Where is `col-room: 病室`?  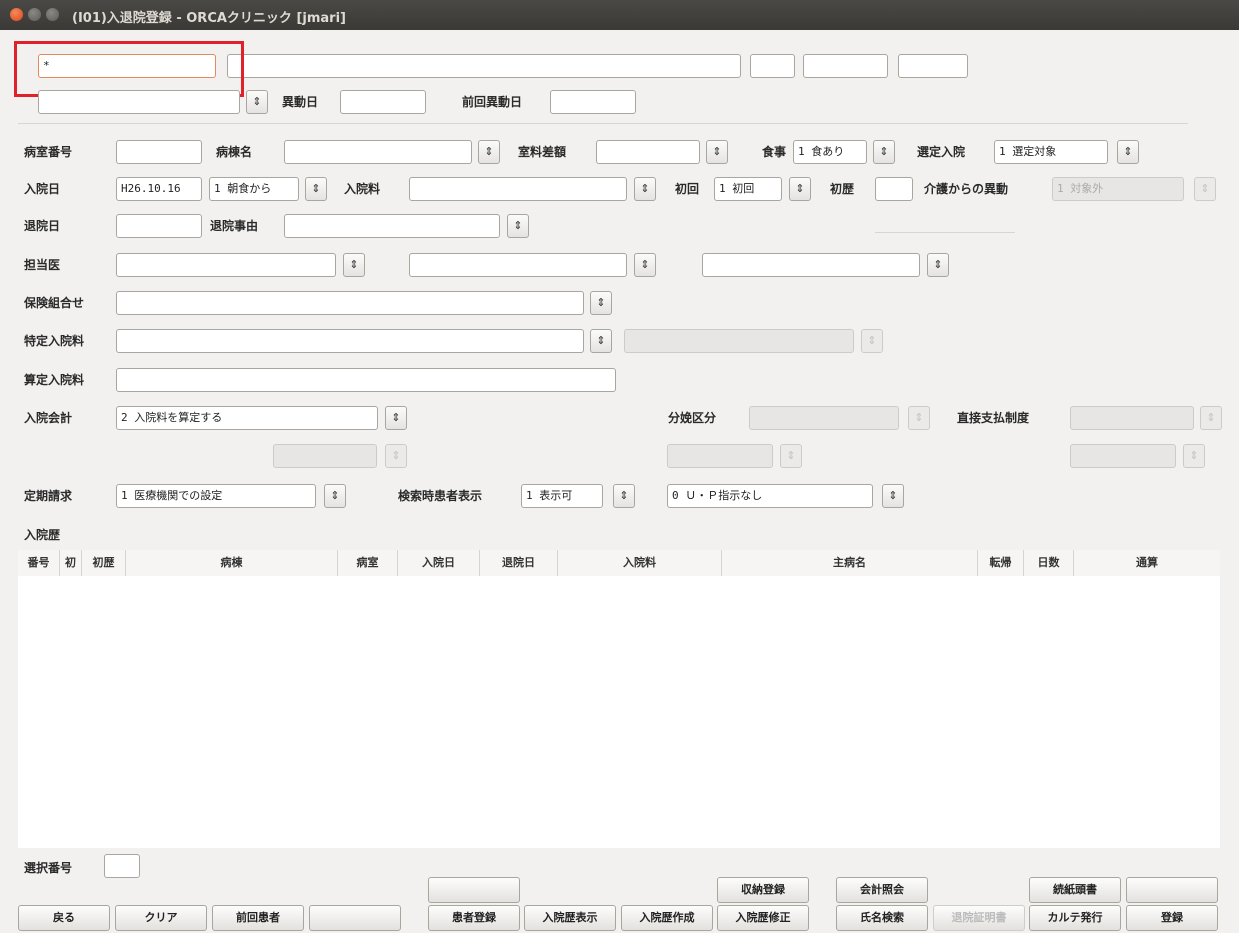 col-room: 病室 is located at coordinates (368, 563).